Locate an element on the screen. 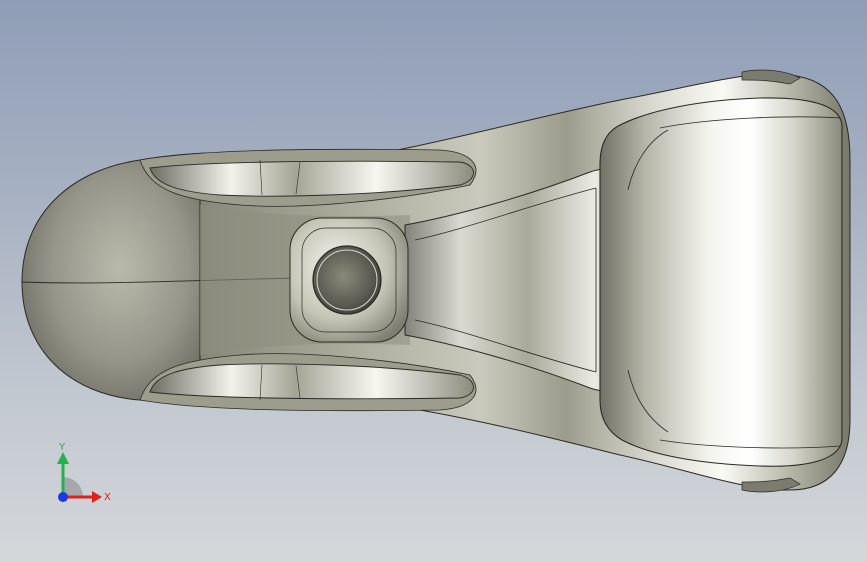  triad-z-axis is located at coordinates (63, 497).